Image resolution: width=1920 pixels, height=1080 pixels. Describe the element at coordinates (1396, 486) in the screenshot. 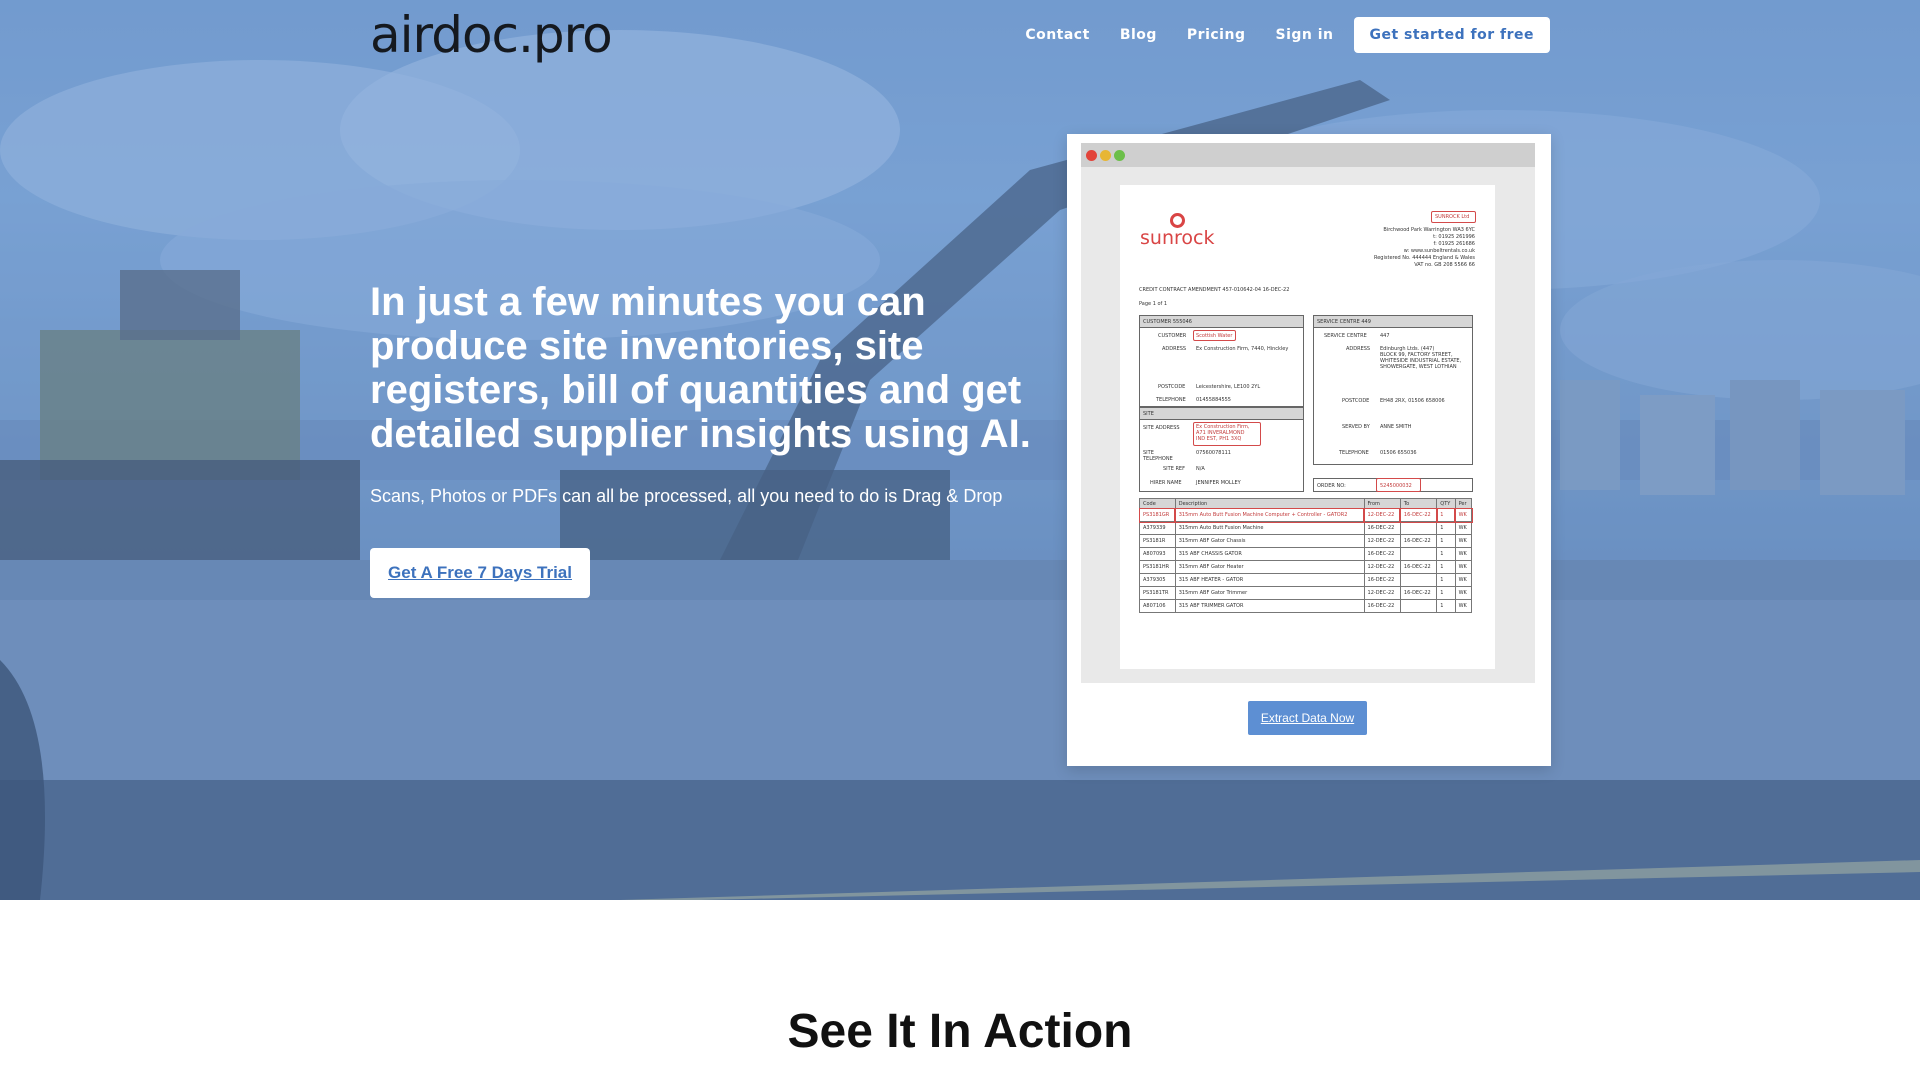

I see `order-number: 5245000032` at that location.